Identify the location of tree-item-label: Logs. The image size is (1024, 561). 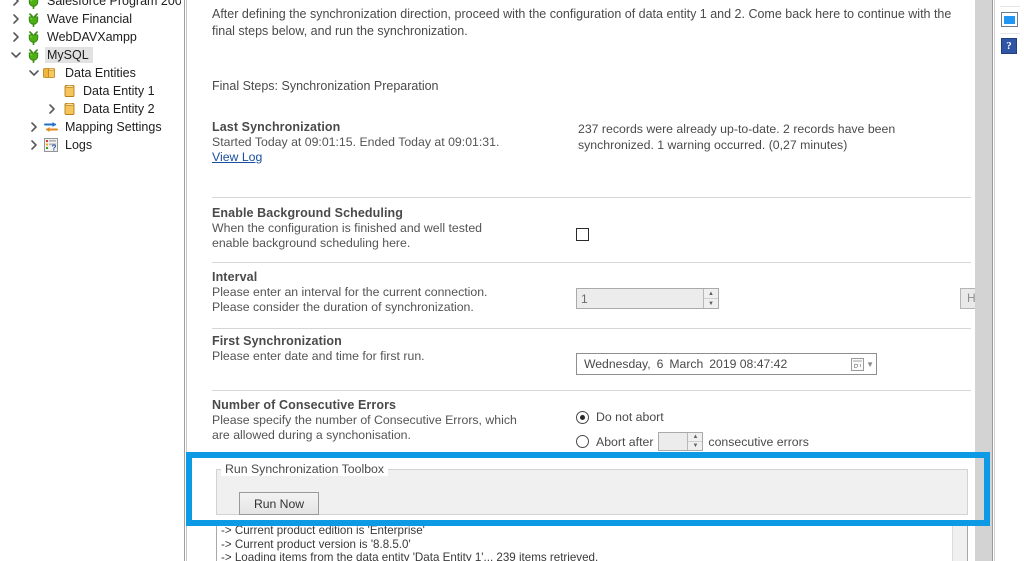
(79, 145).